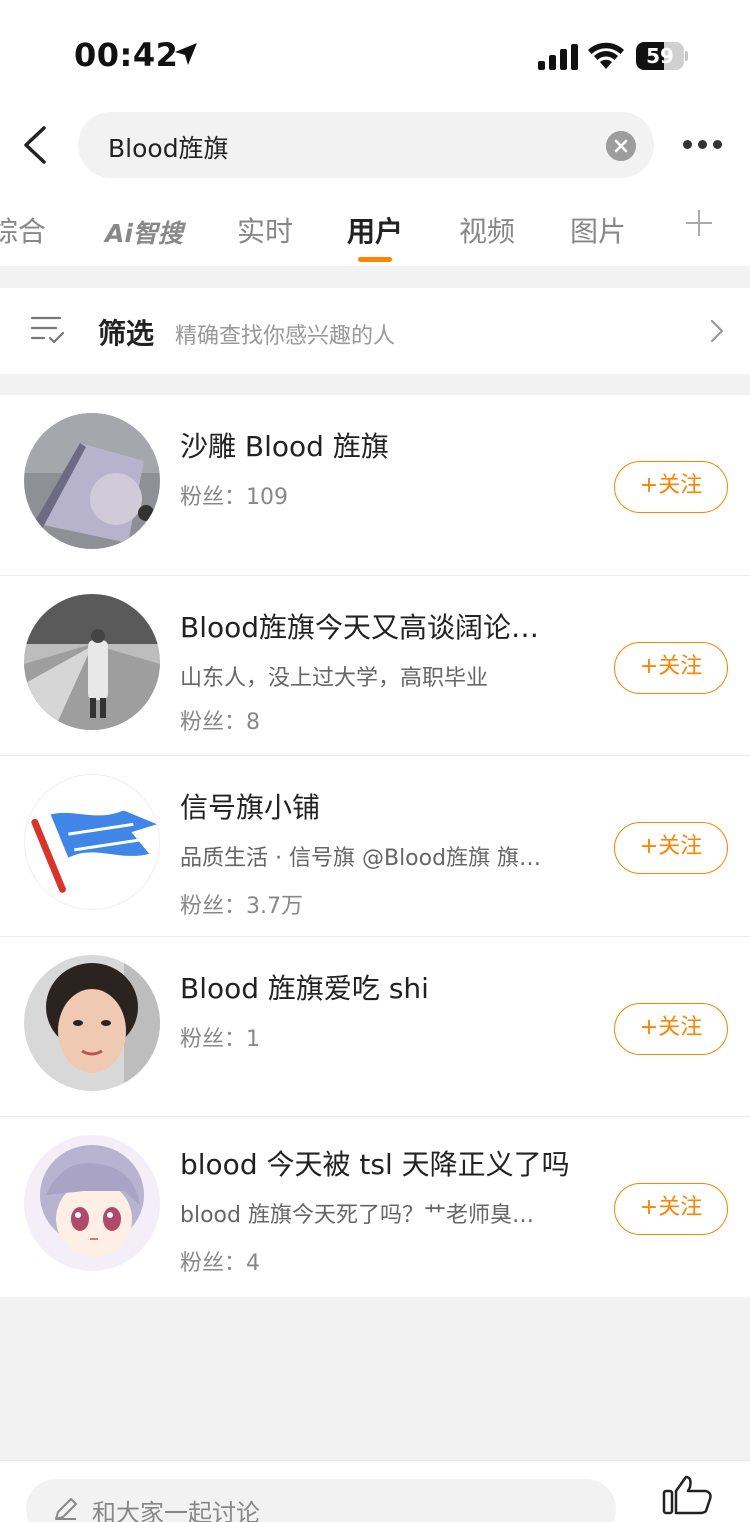  I want to click on status-time: 00:42, so click(126, 55).